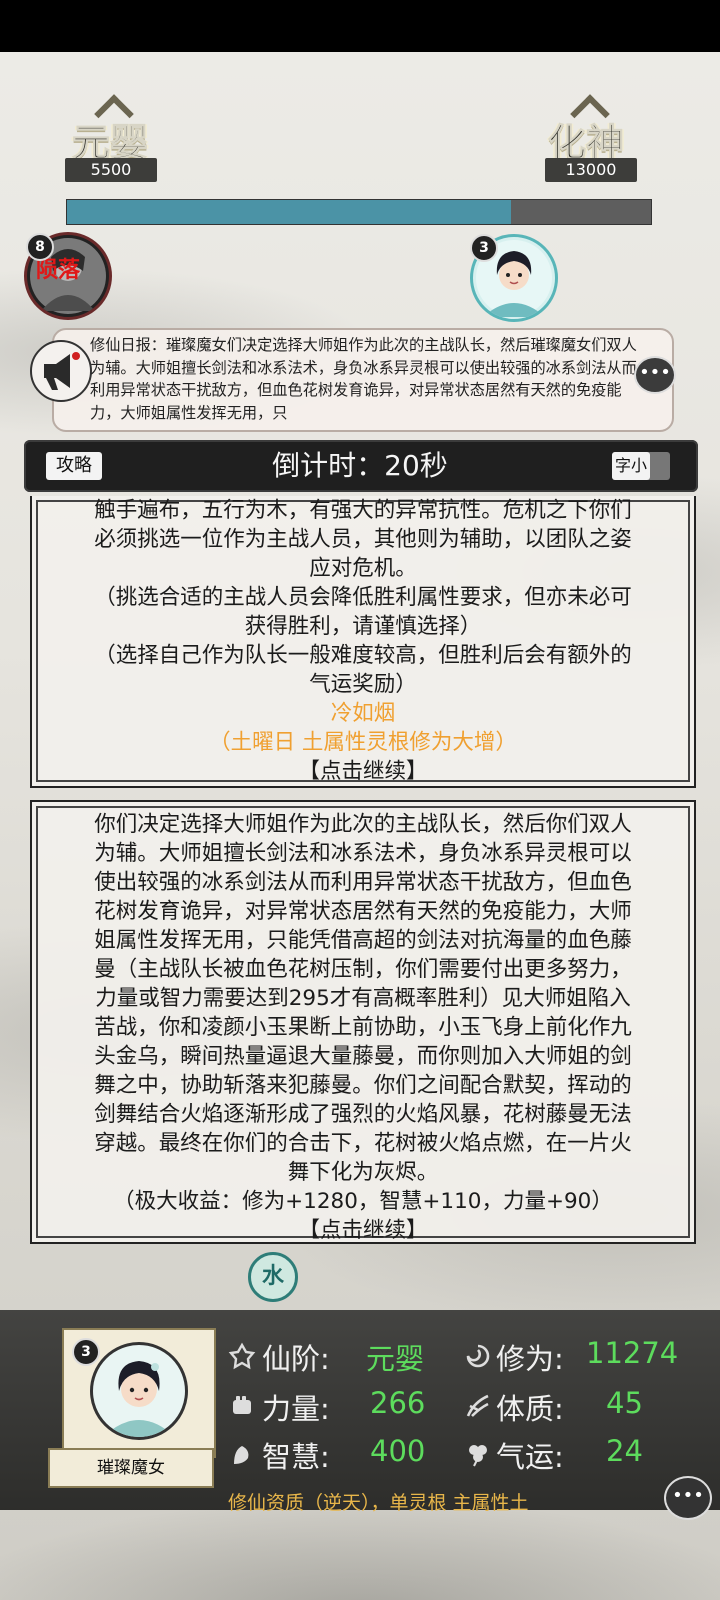 The image size is (720, 1600). What do you see at coordinates (624, 1451) in the screenshot?
I see `luck-value: 24` at bounding box center [624, 1451].